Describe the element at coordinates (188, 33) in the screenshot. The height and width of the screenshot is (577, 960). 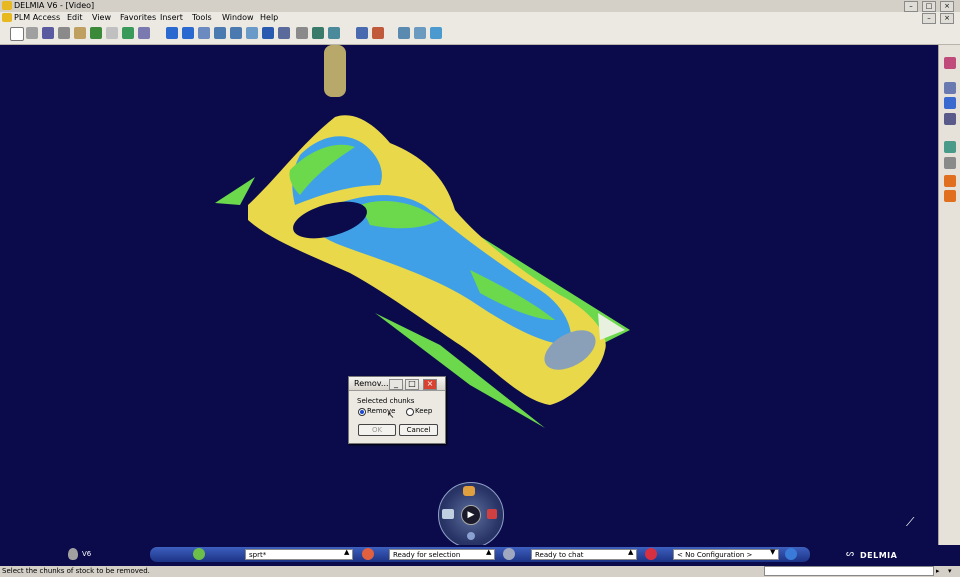
I see `pan-icon` at that location.